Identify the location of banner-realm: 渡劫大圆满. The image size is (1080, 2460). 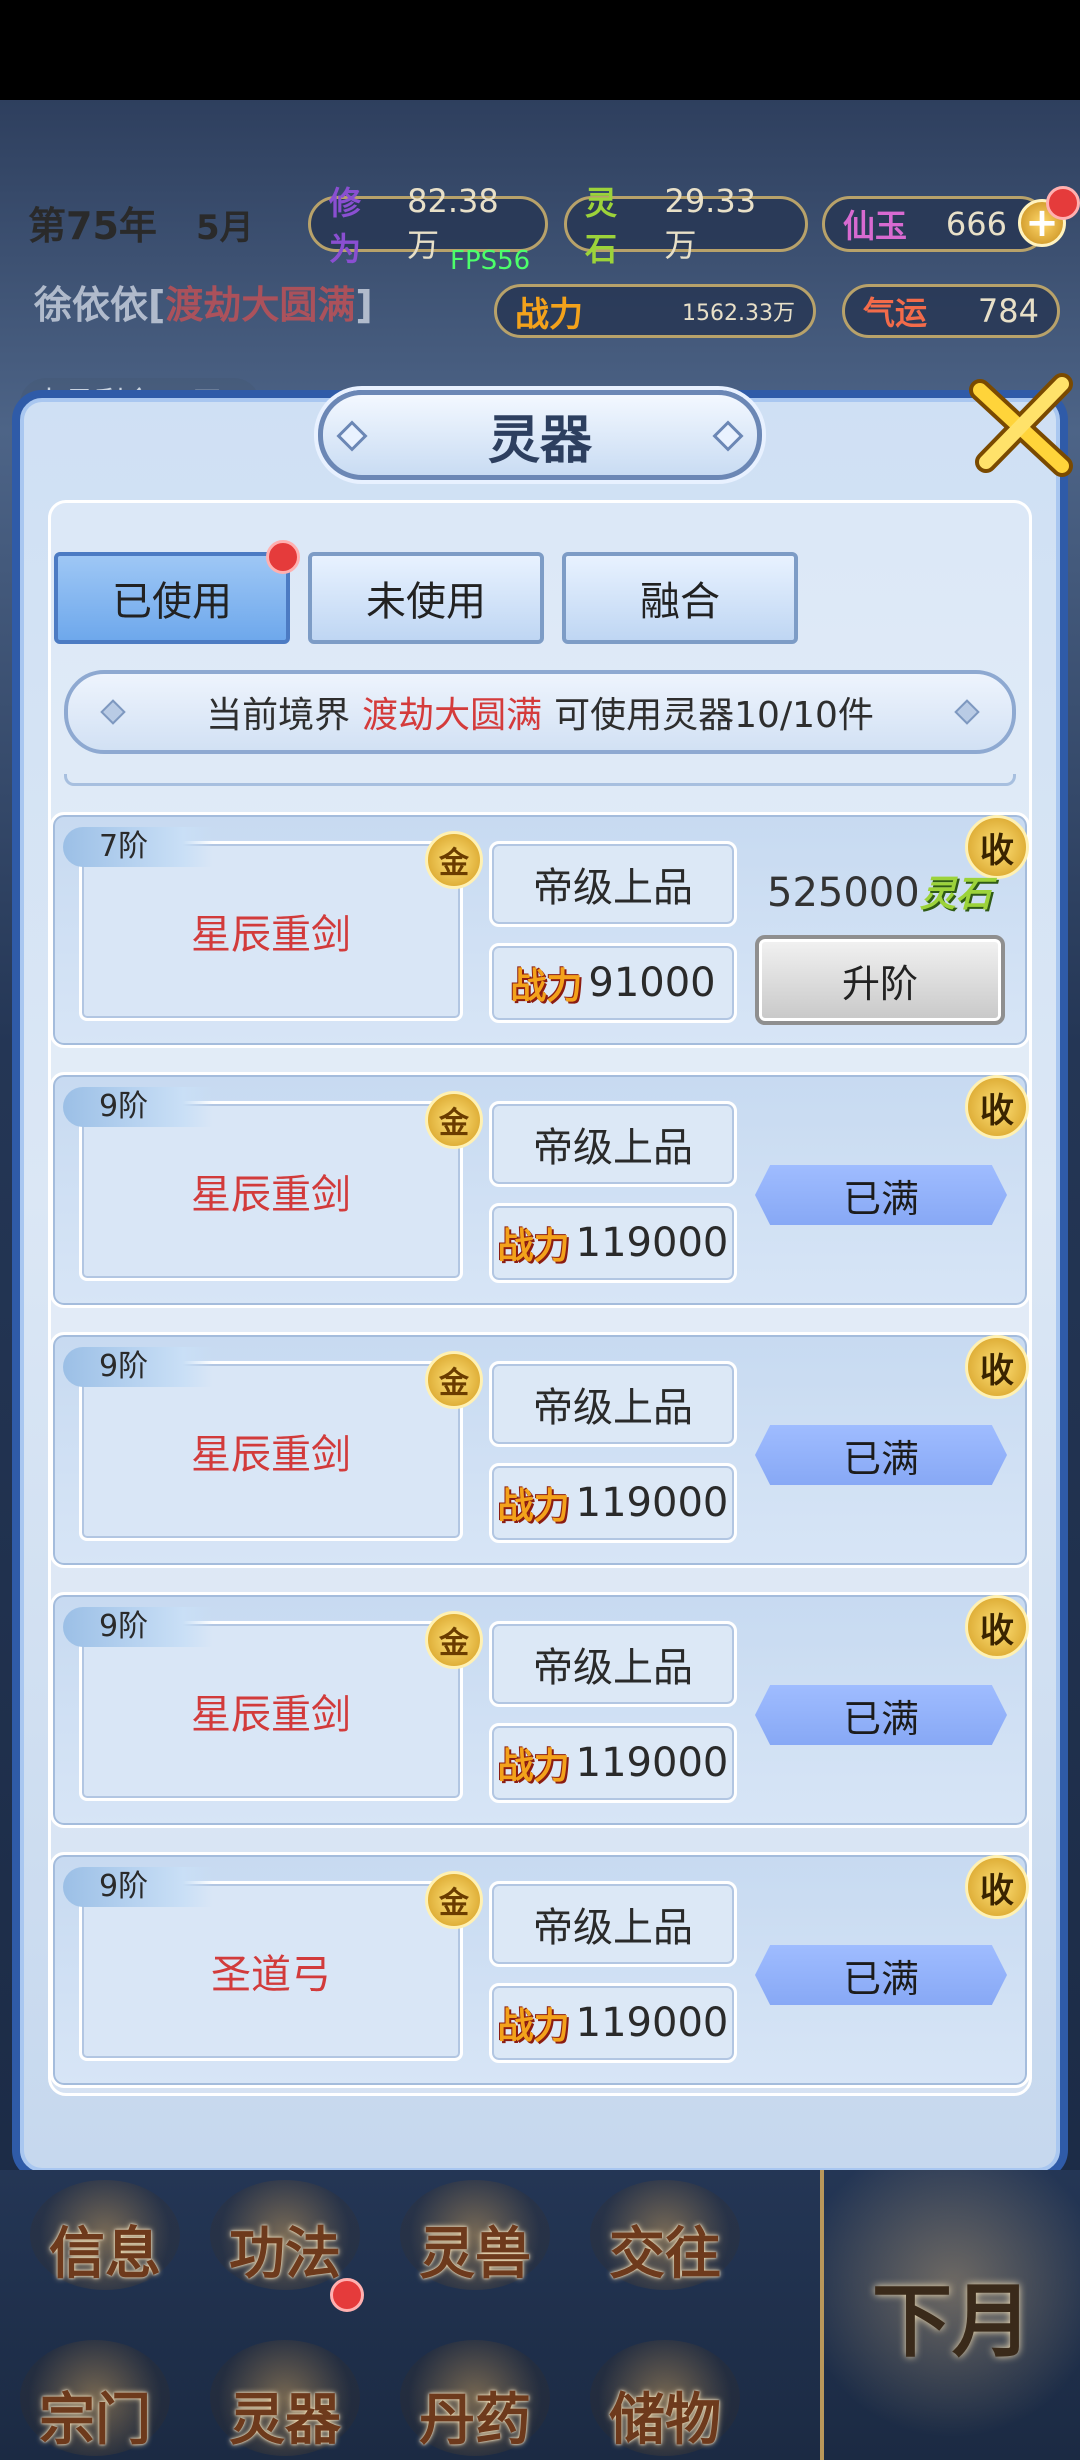
(452, 715).